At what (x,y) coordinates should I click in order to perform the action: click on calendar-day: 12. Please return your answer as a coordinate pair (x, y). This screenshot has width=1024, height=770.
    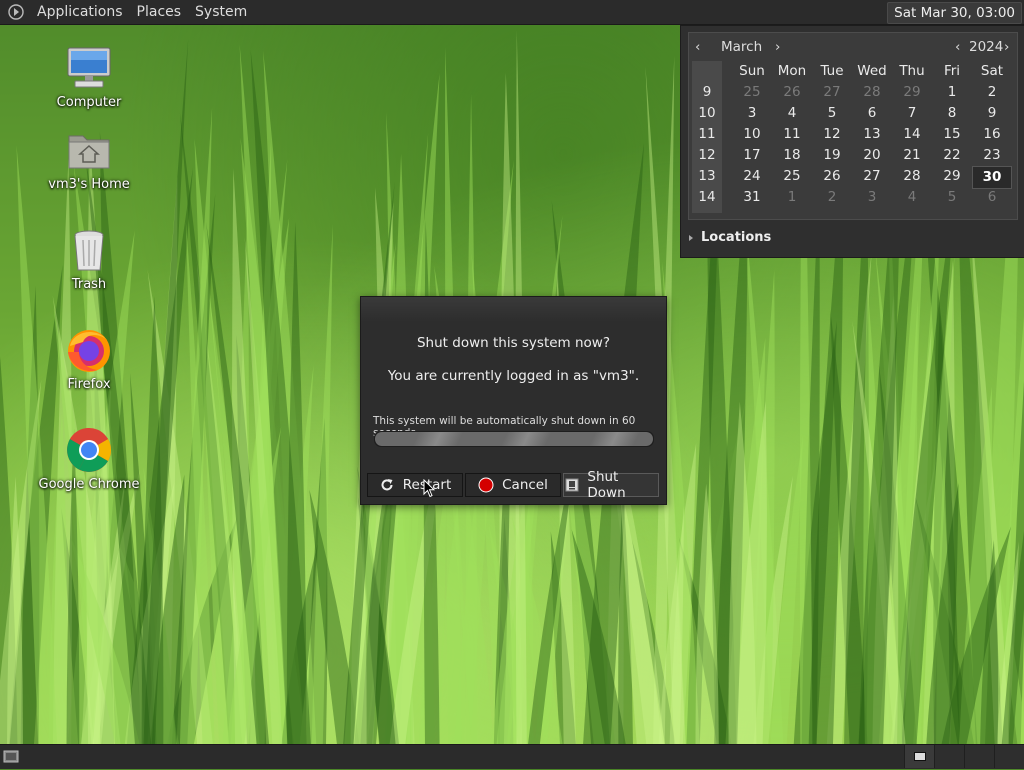
    Looking at the image, I should click on (832, 134).